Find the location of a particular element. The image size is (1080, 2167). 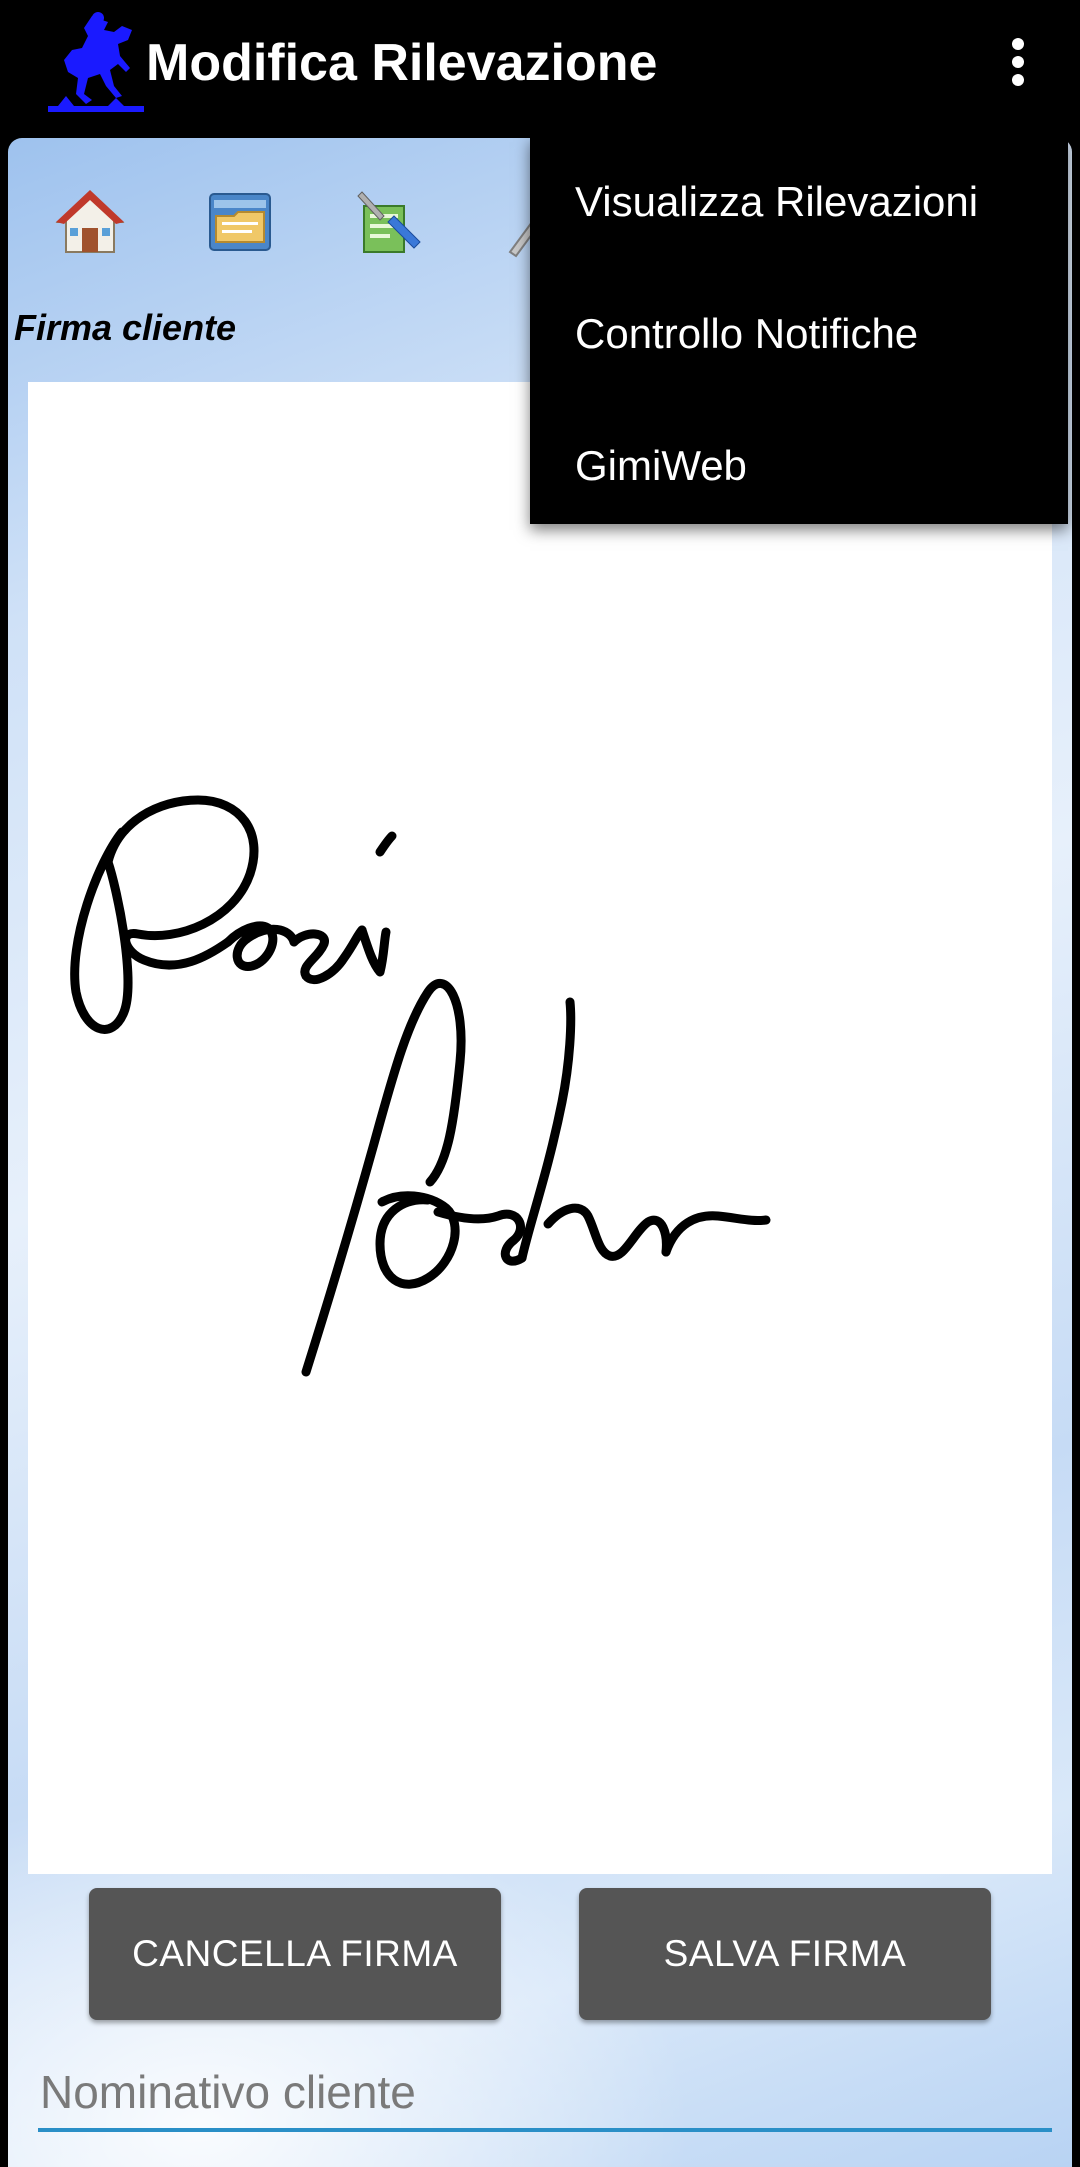

more-vert-icon is located at coordinates (1018, 62).